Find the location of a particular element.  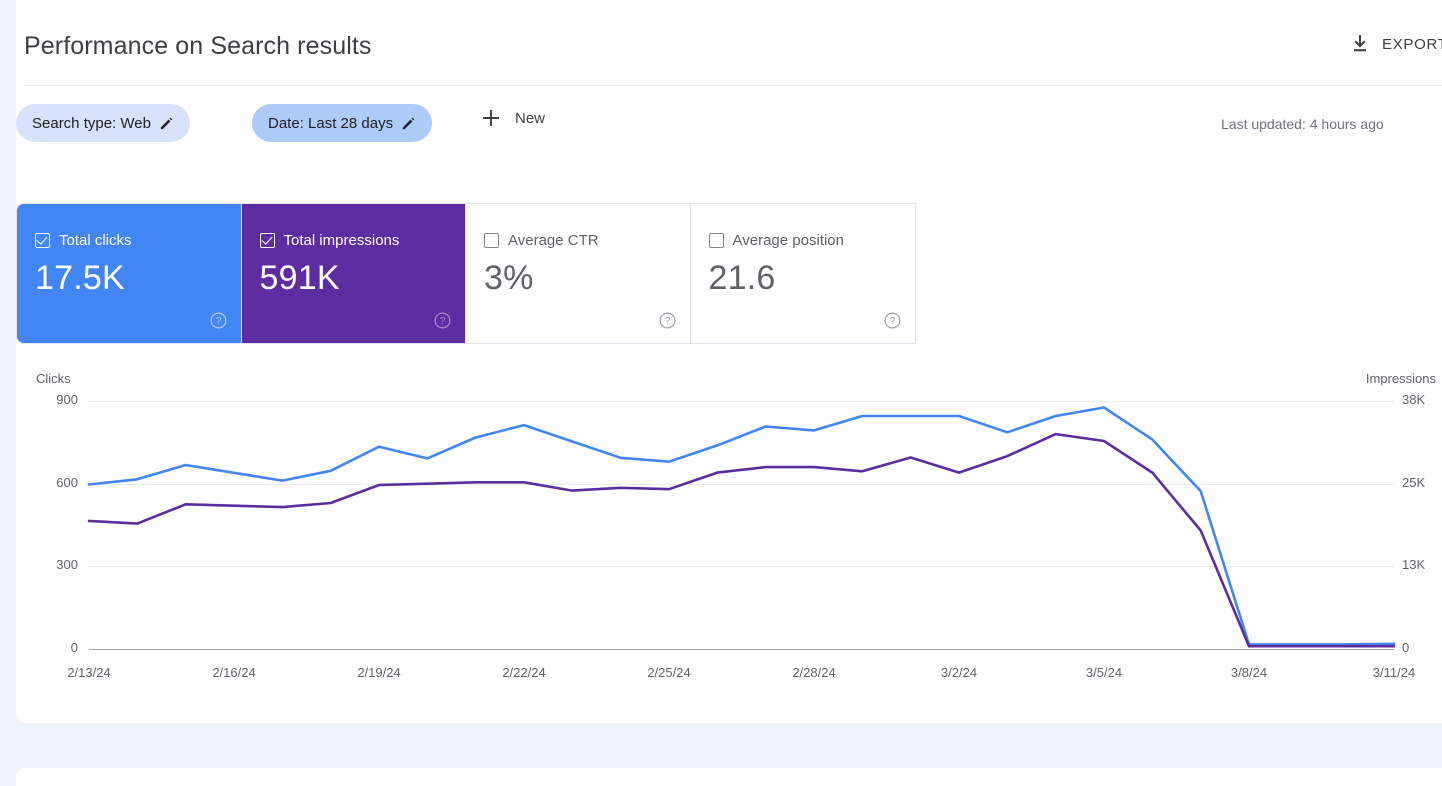

filter-chip-date-label: Date: Last 28 days is located at coordinates (331, 123).